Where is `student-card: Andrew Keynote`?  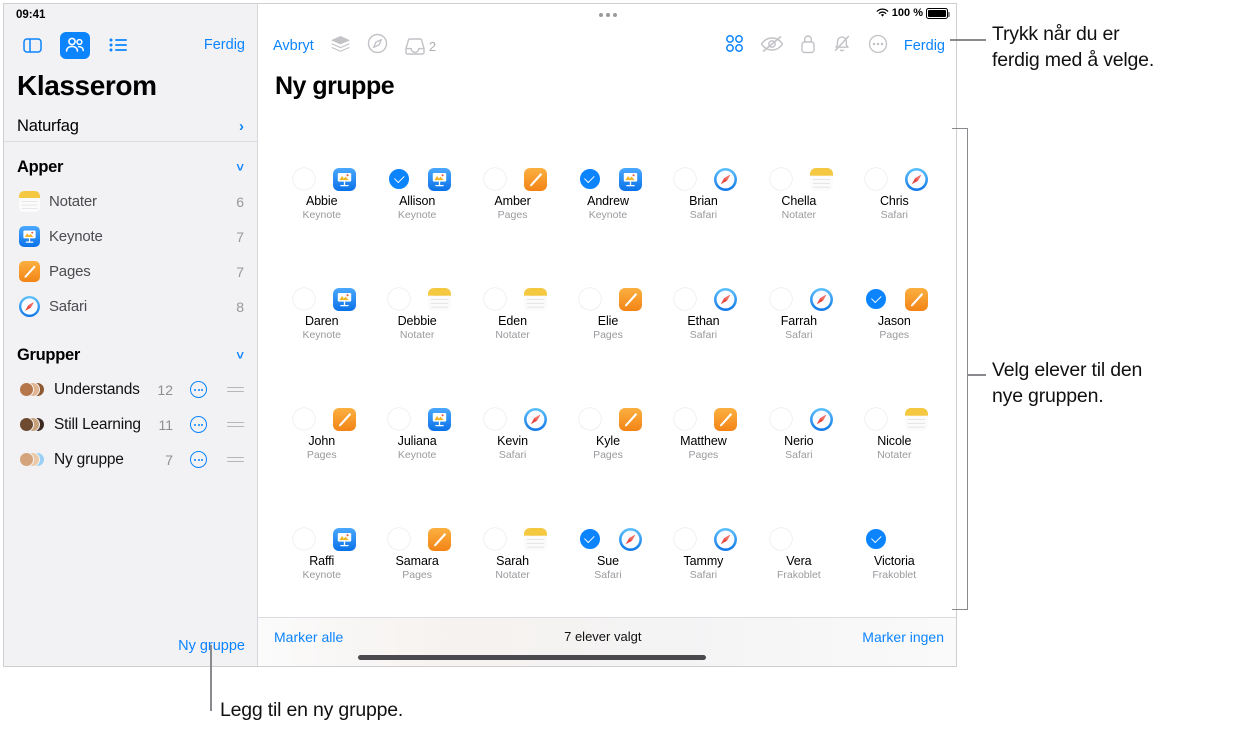 student-card: Andrew Keynote is located at coordinates (607, 177).